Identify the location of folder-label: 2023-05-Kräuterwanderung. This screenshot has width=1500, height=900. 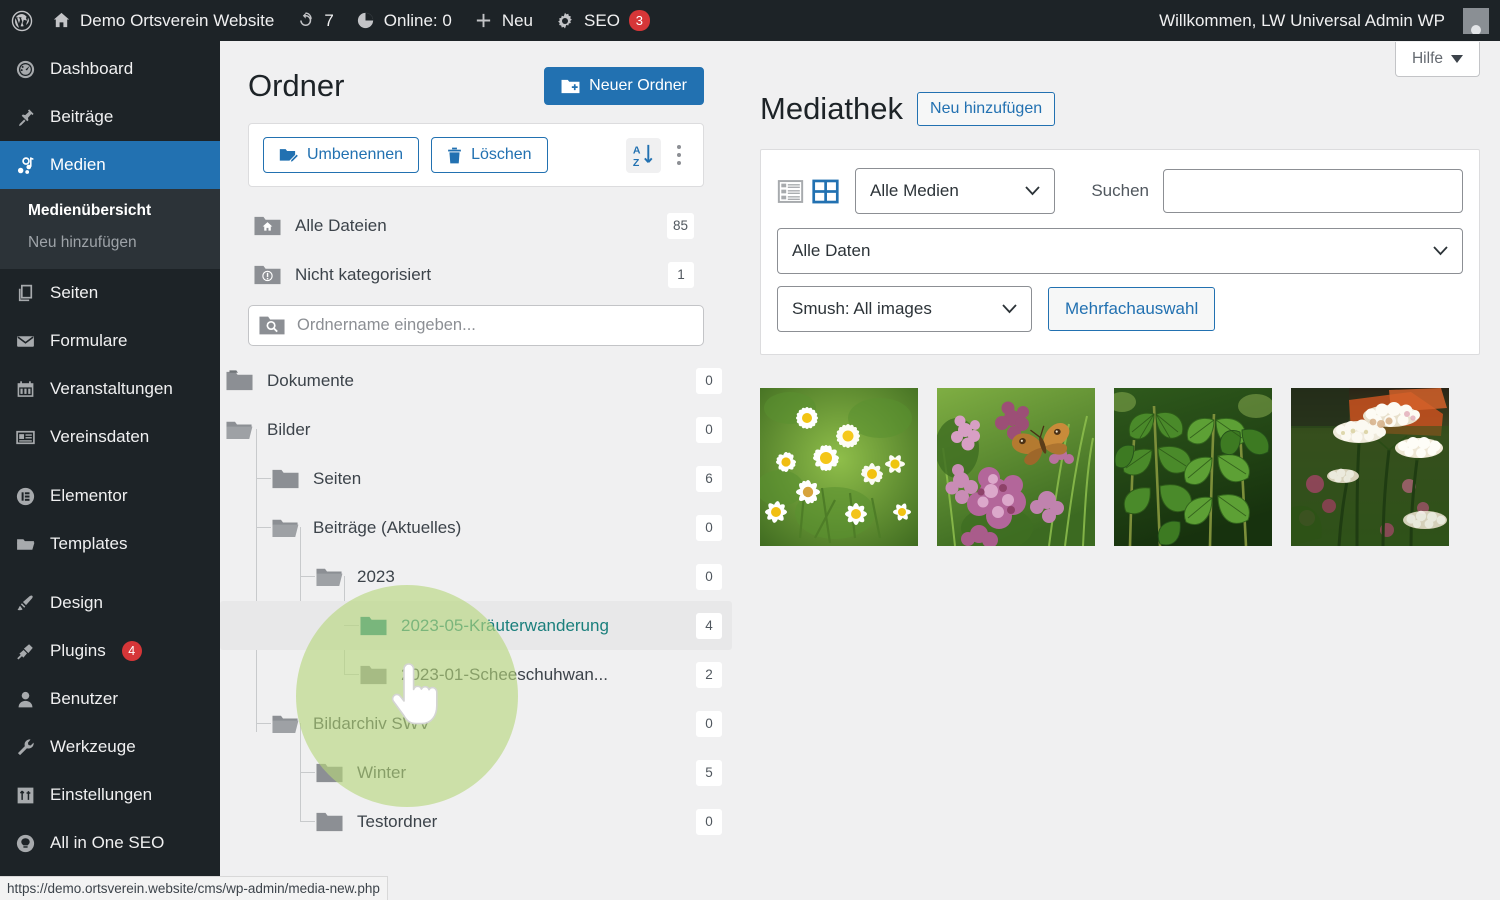
(505, 625).